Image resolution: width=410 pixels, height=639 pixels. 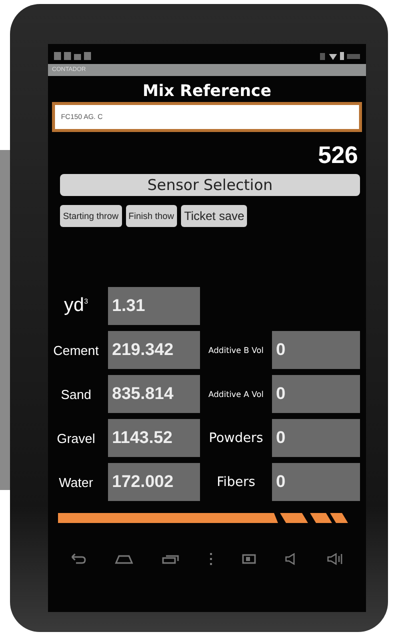 I want to click on material-label: Cement, so click(x=76, y=350).